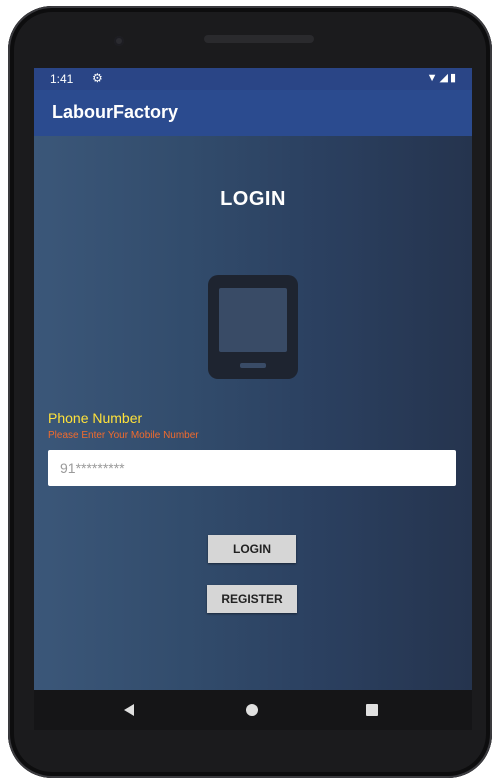  Describe the element at coordinates (372, 710) in the screenshot. I see `recents-icon` at that location.